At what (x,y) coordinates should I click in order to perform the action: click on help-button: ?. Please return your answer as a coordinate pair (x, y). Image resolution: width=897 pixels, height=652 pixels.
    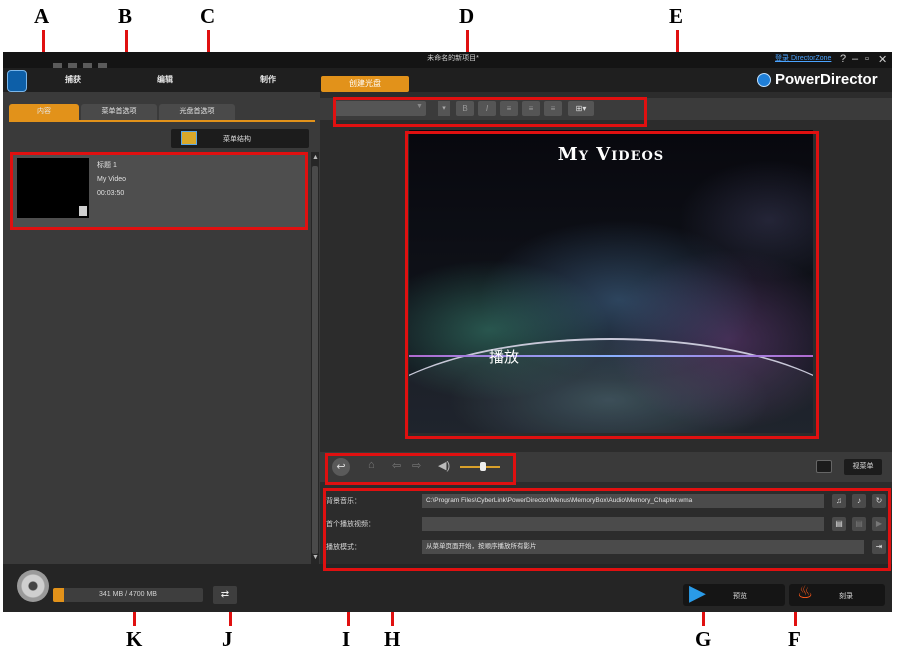
    Looking at the image, I should click on (843, 59).